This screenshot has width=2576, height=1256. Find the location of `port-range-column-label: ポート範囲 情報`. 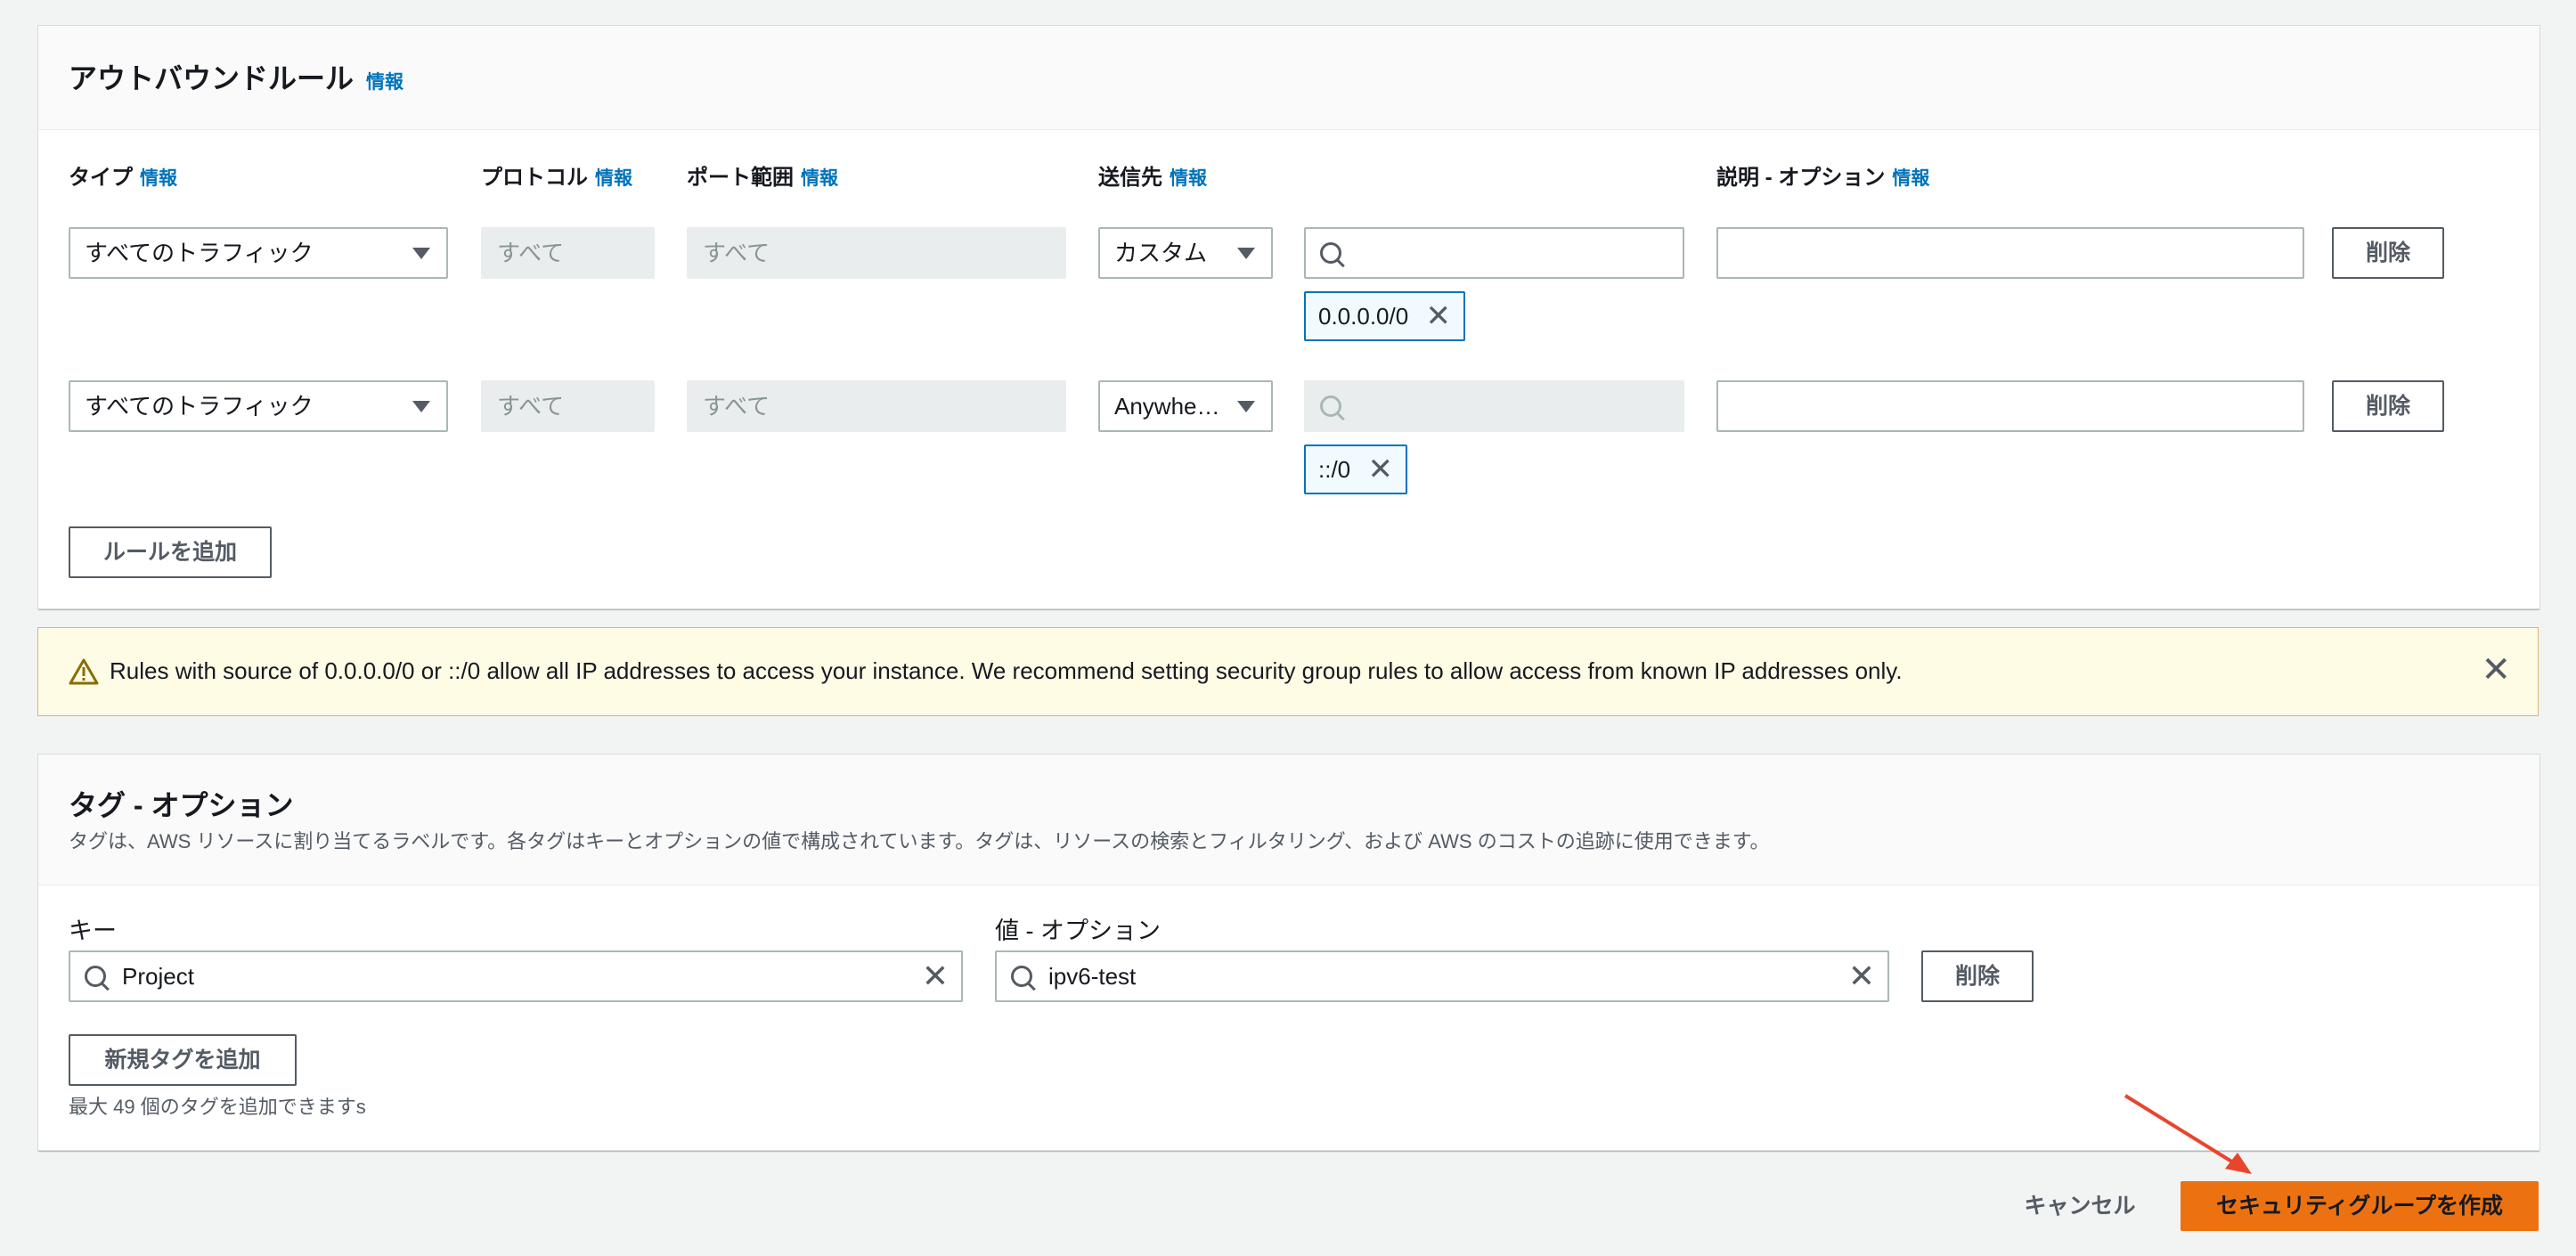

port-range-column-label: ポート範囲 情報 is located at coordinates (763, 175).